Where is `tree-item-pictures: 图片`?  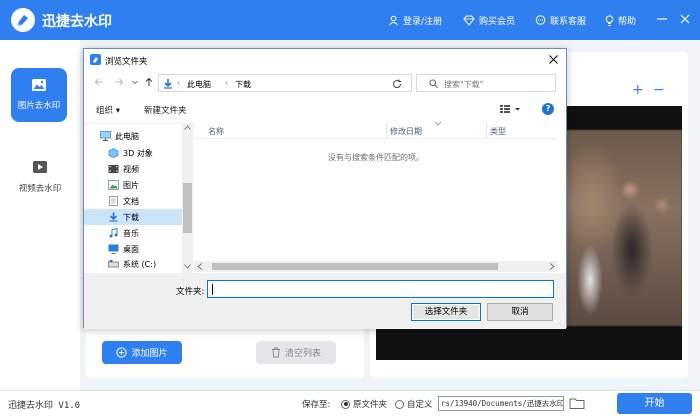
tree-item-pictures: 图片 is located at coordinates (133, 185).